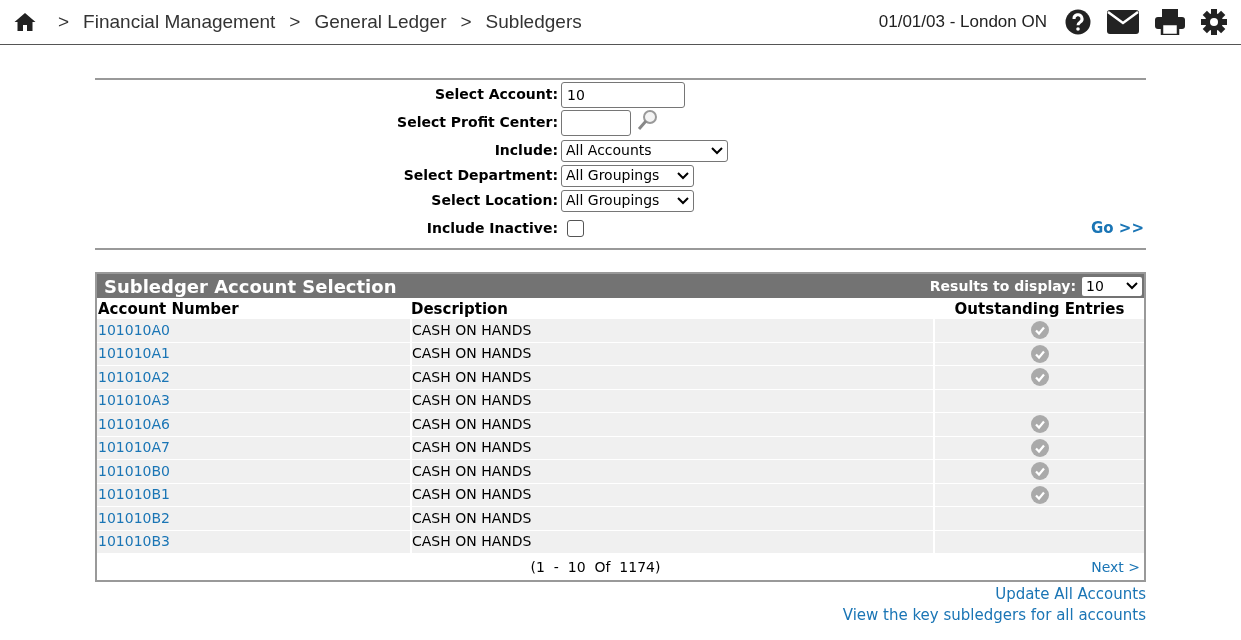 The image size is (1241, 640). Describe the element at coordinates (477, 122) in the screenshot. I see `field-label: Select Profit Center:` at that location.